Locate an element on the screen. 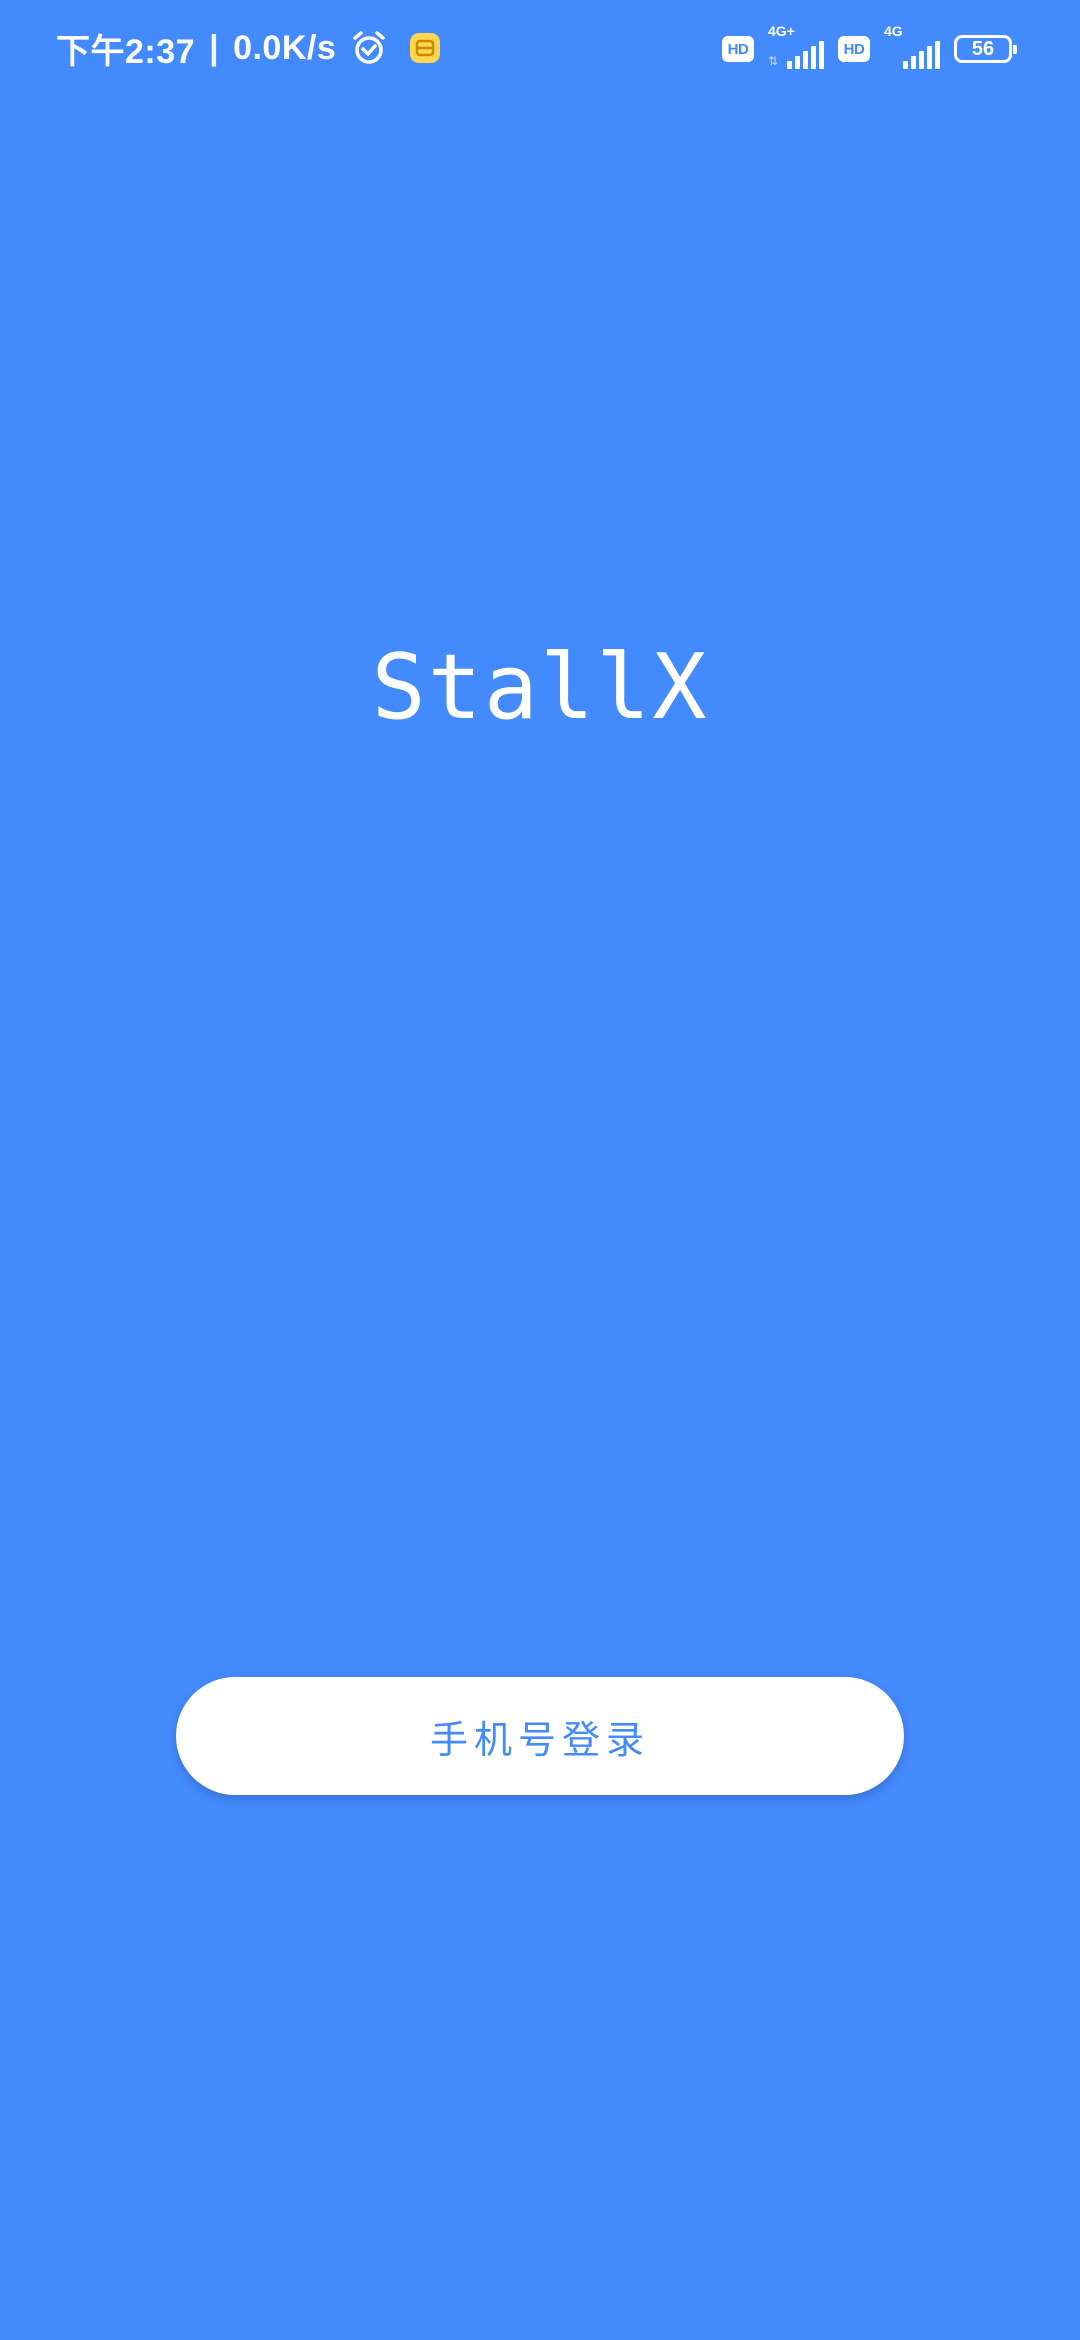  message-notification-icon is located at coordinates (425, 48).